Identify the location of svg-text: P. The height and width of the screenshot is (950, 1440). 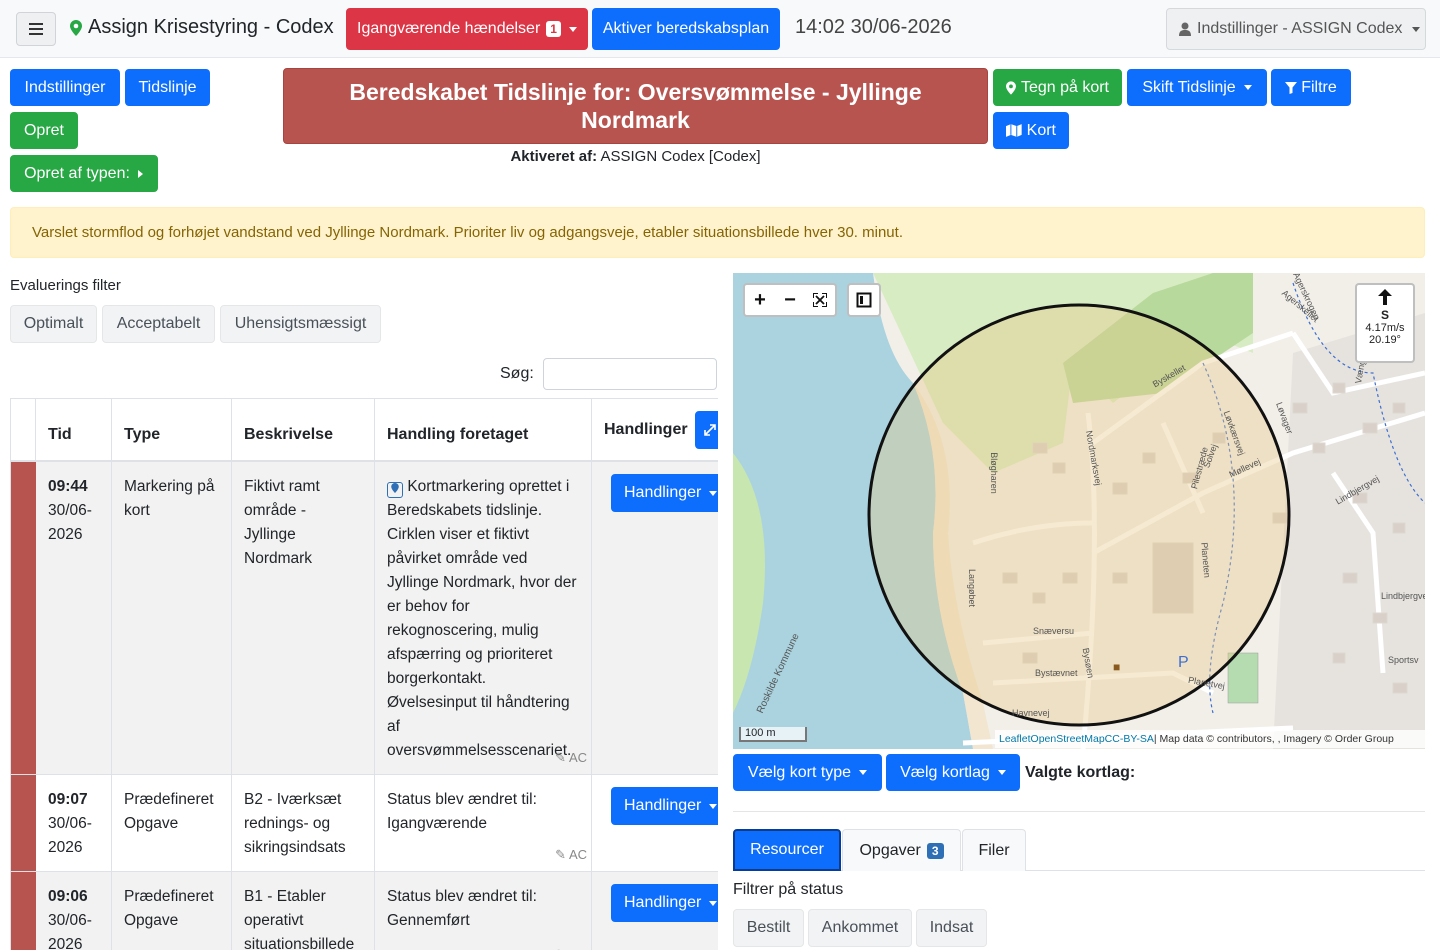
(1183, 662).